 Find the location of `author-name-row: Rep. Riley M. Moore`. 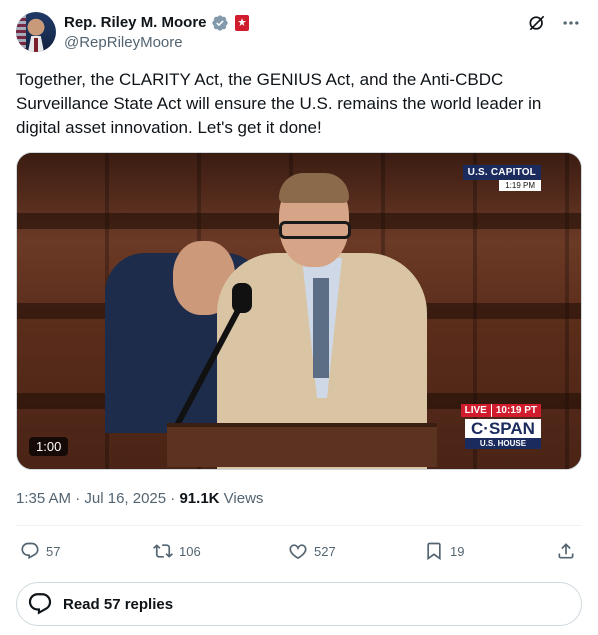

author-name-row: Rep. Riley M. Moore is located at coordinates (156, 23).